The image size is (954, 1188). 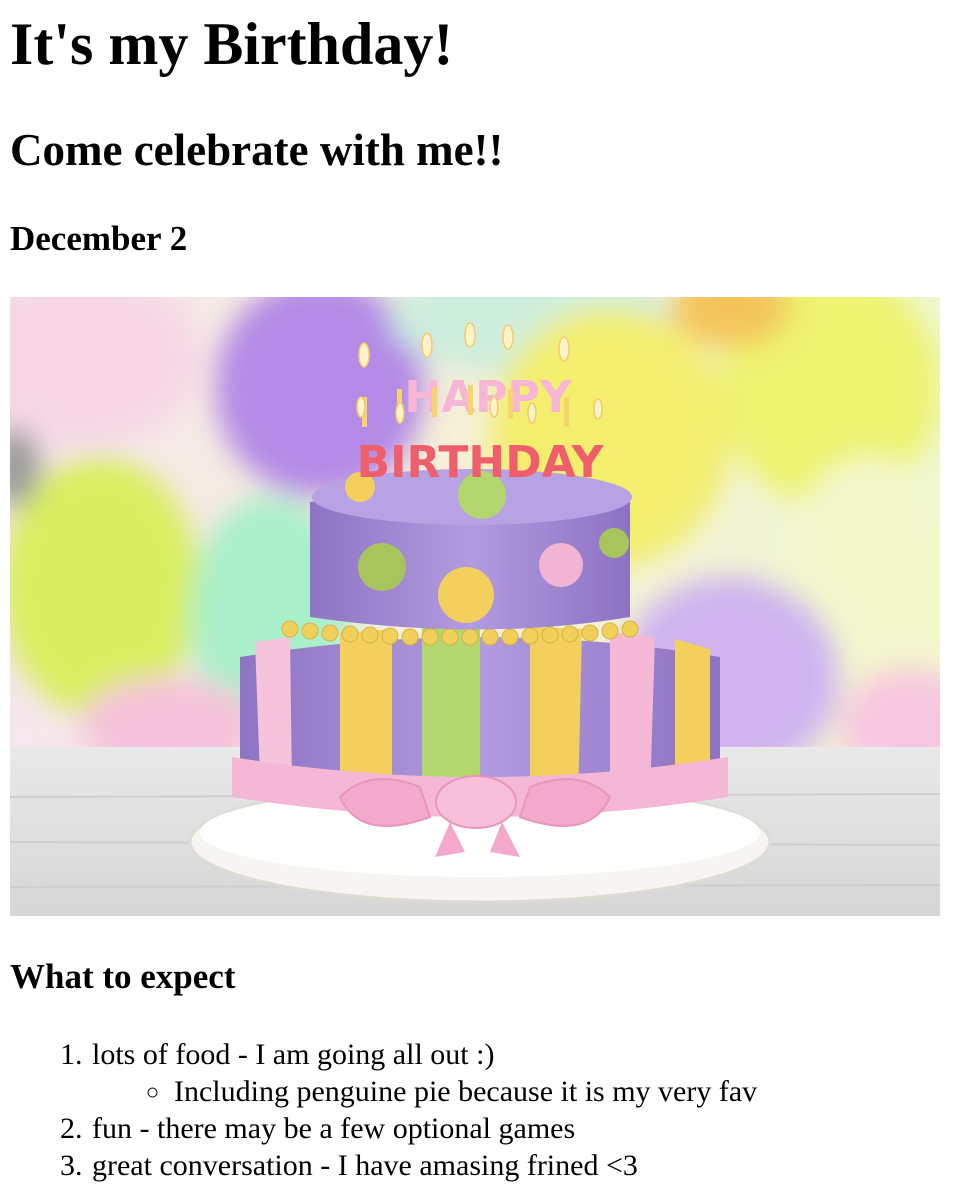 I want to click on event-date: December 2, so click(x=99, y=238).